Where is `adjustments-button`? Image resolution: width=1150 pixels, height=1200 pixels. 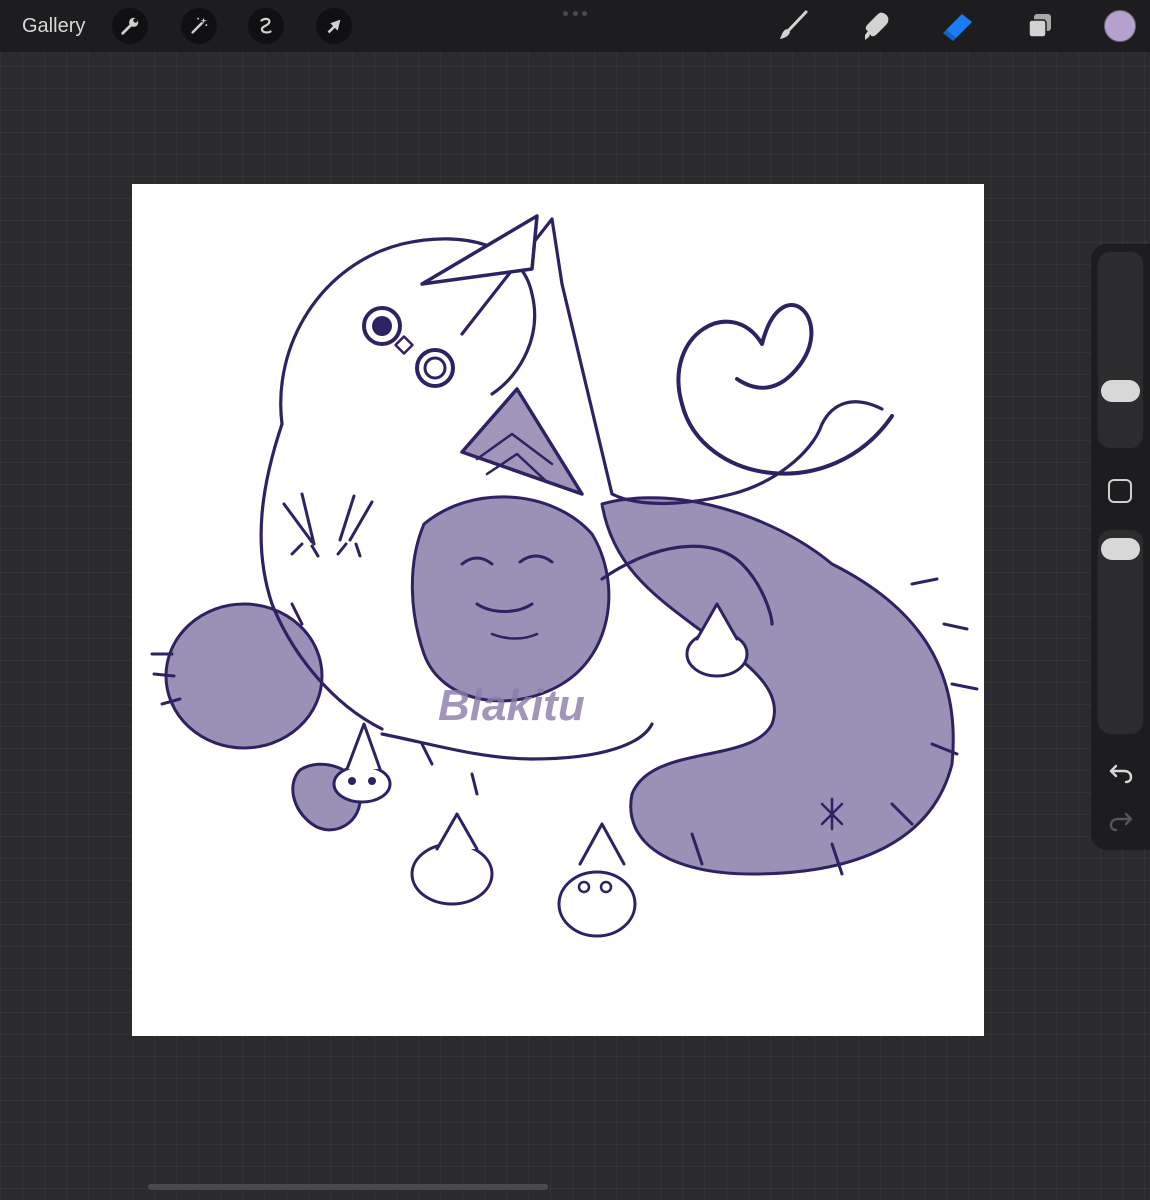 adjustments-button is located at coordinates (199, 26).